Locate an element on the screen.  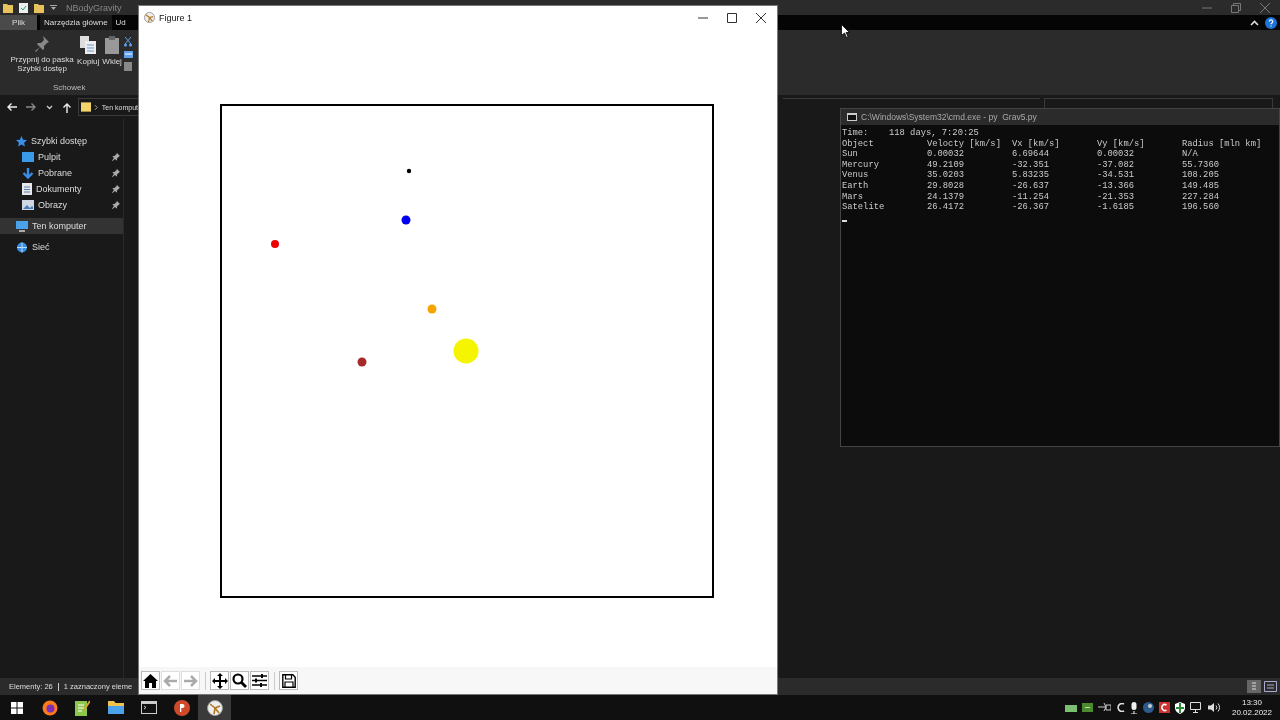
ribbon-button: Wklej is located at coordinates (112, 51).